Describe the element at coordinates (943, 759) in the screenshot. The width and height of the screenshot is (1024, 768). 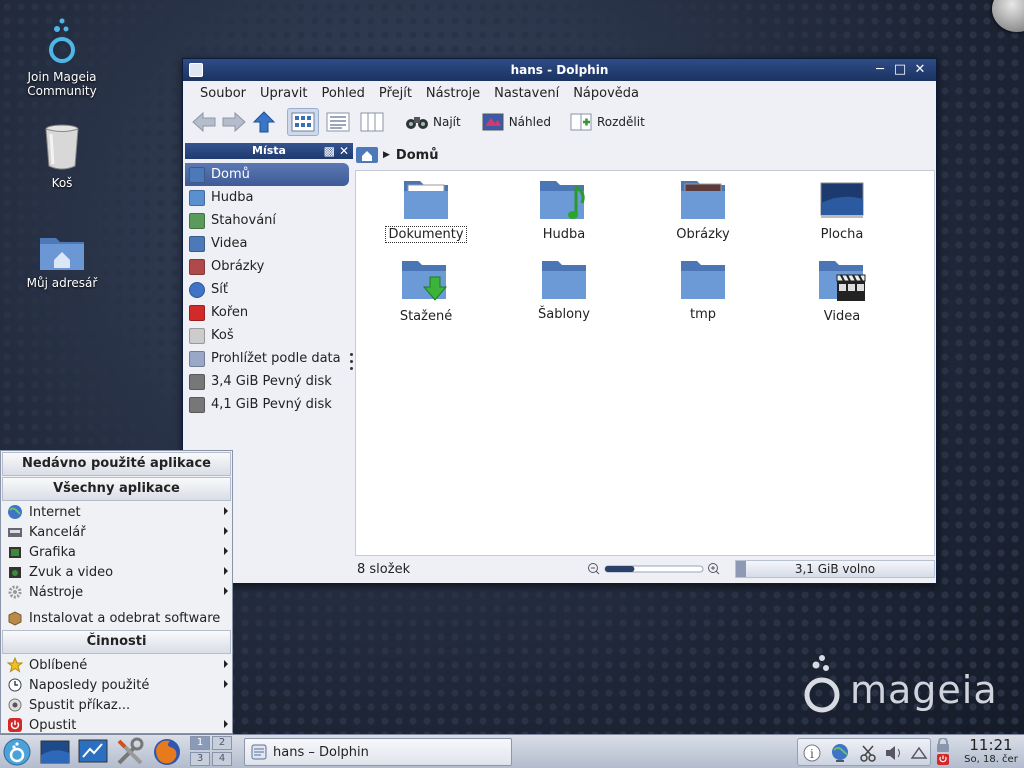
I see `leave-power-icon` at that location.